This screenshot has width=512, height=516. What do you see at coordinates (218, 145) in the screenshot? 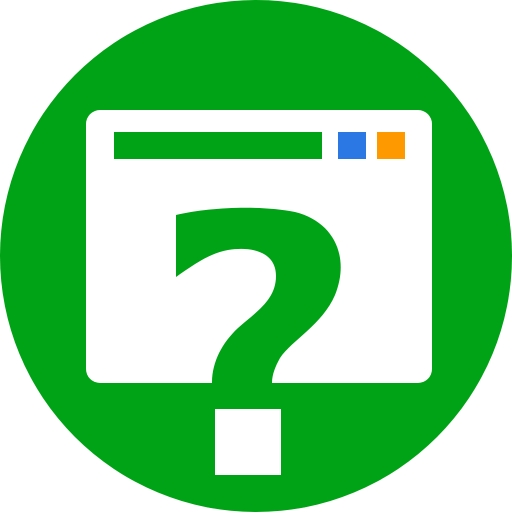
I see `title-bar` at bounding box center [218, 145].